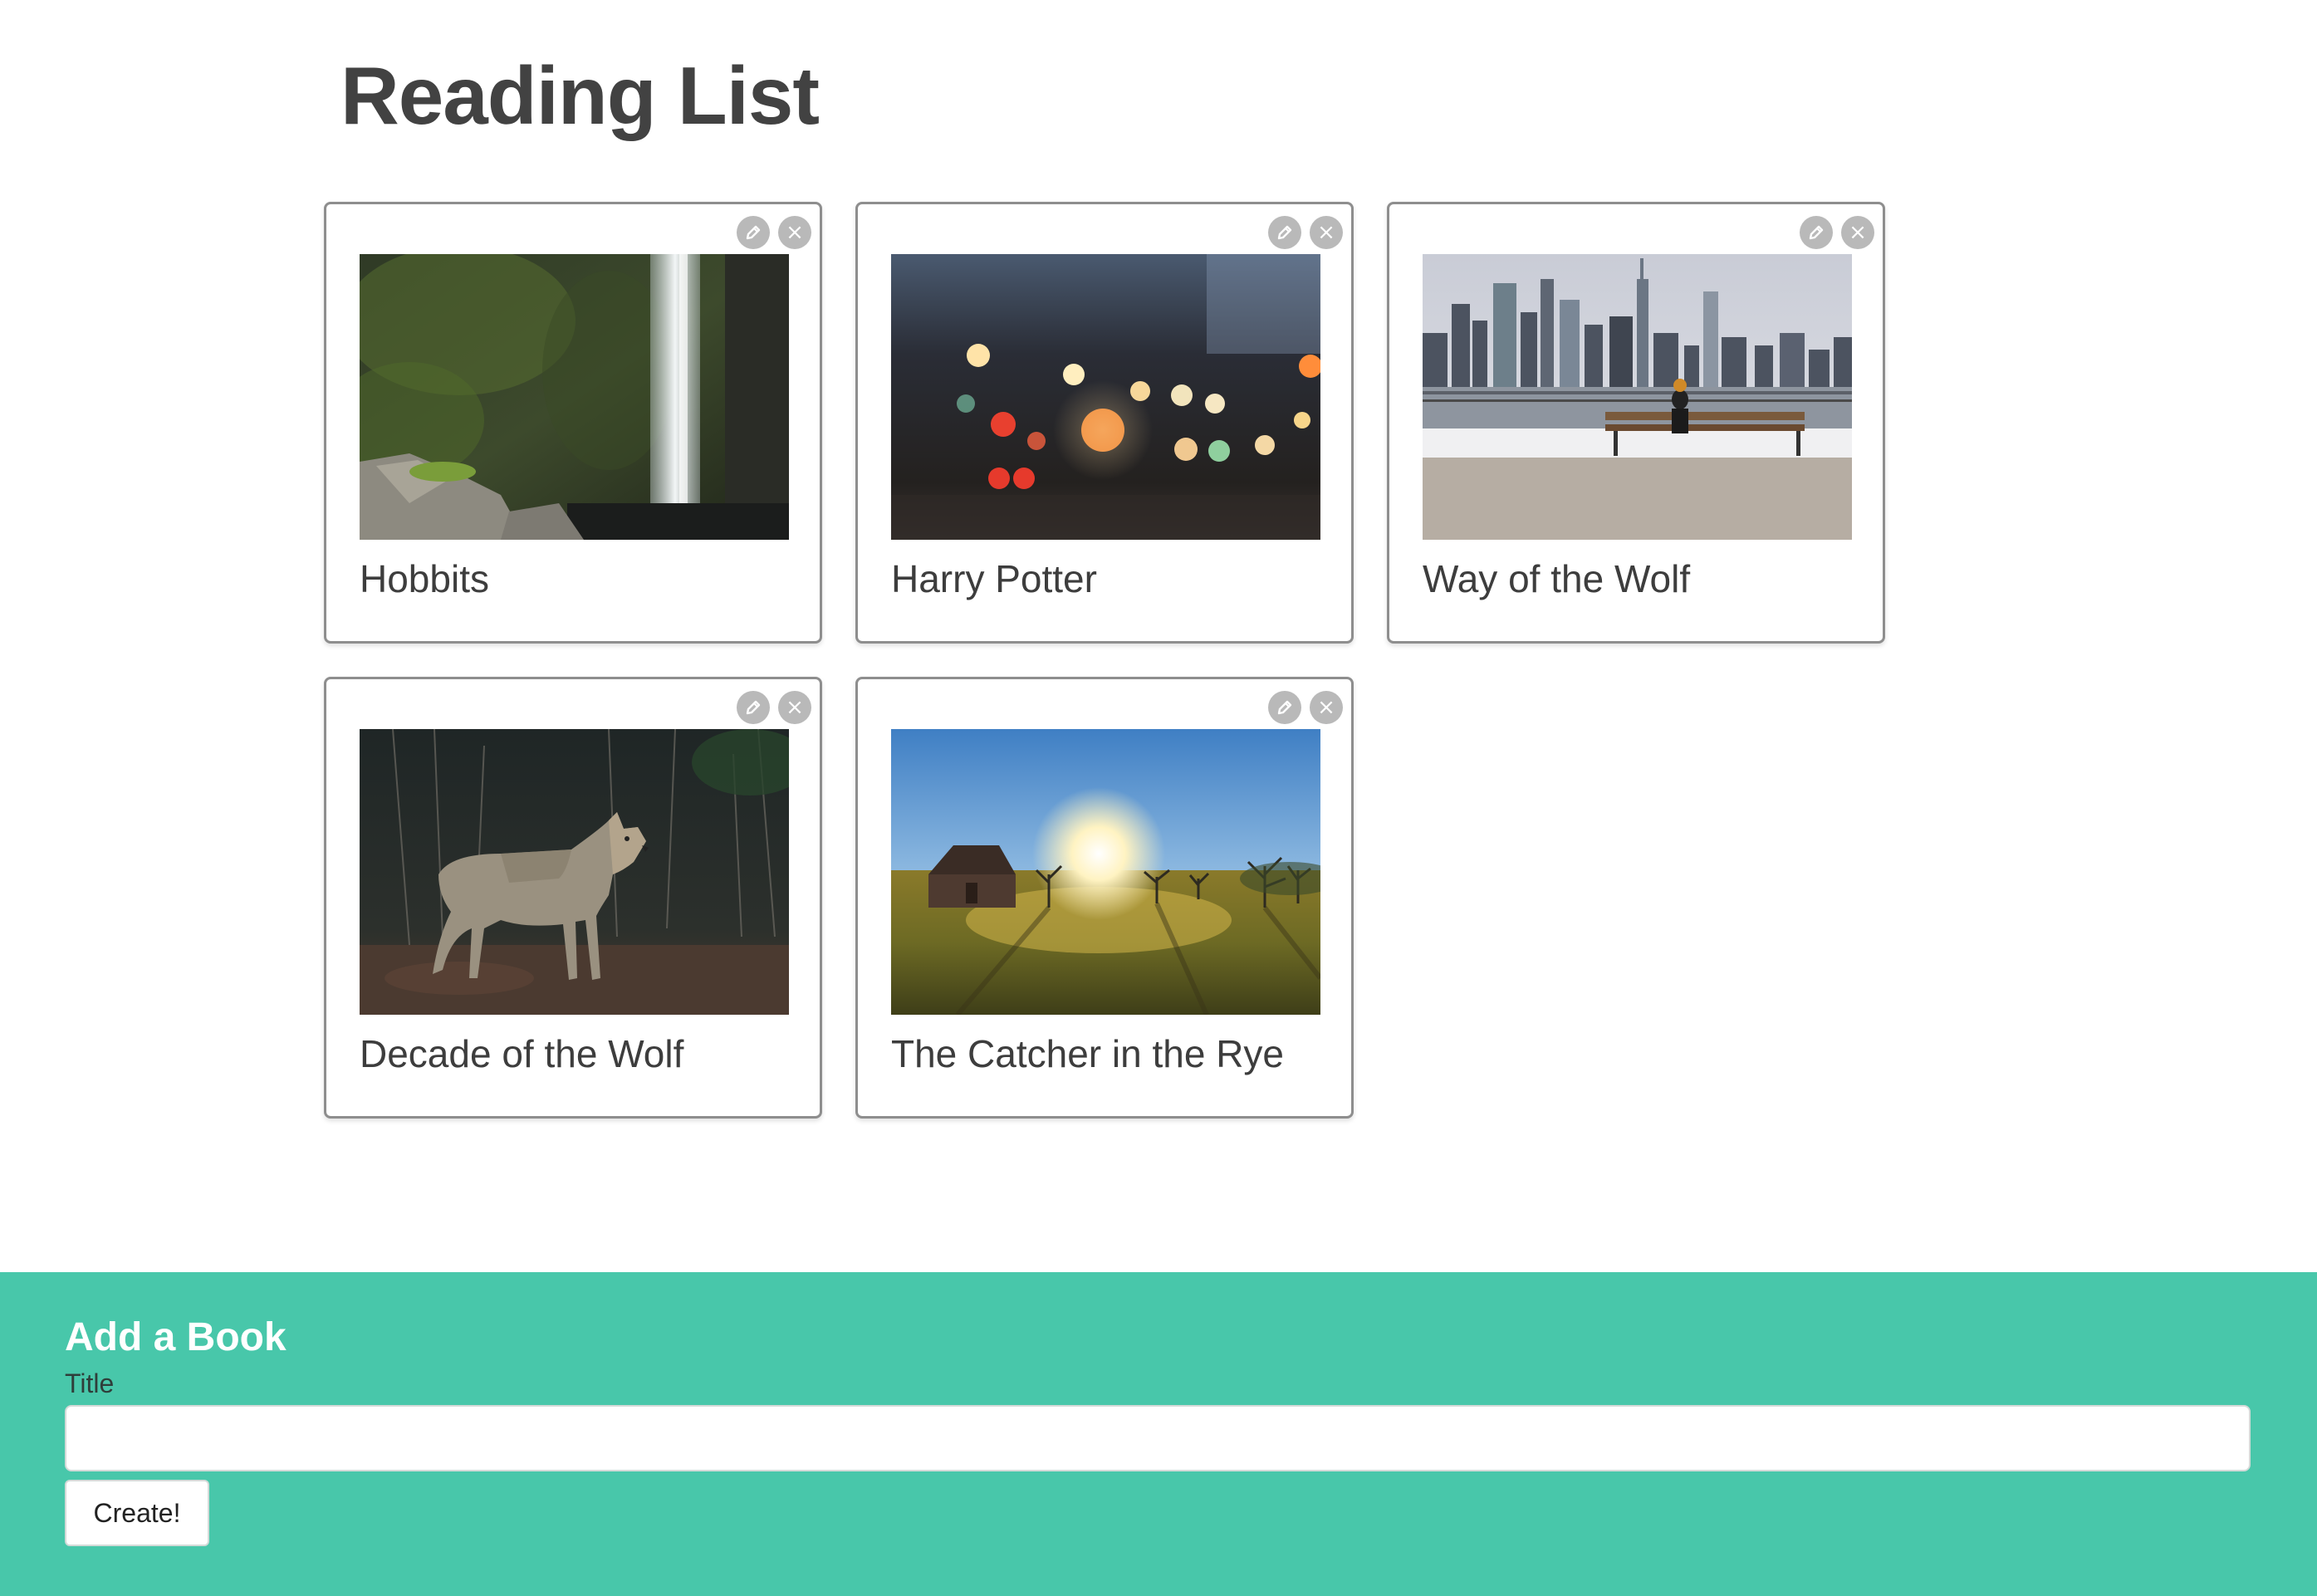 The height and width of the screenshot is (1596, 2317). I want to click on book-title: Way of the Wolf, so click(1557, 578).